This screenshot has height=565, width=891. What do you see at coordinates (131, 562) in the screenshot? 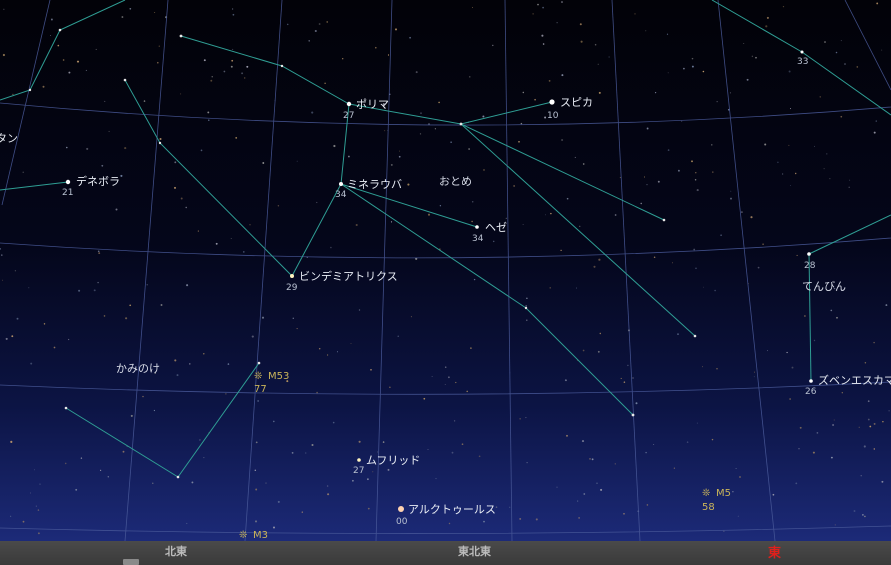
I see `horizontal-scroll-thumb` at bounding box center [131, 562].